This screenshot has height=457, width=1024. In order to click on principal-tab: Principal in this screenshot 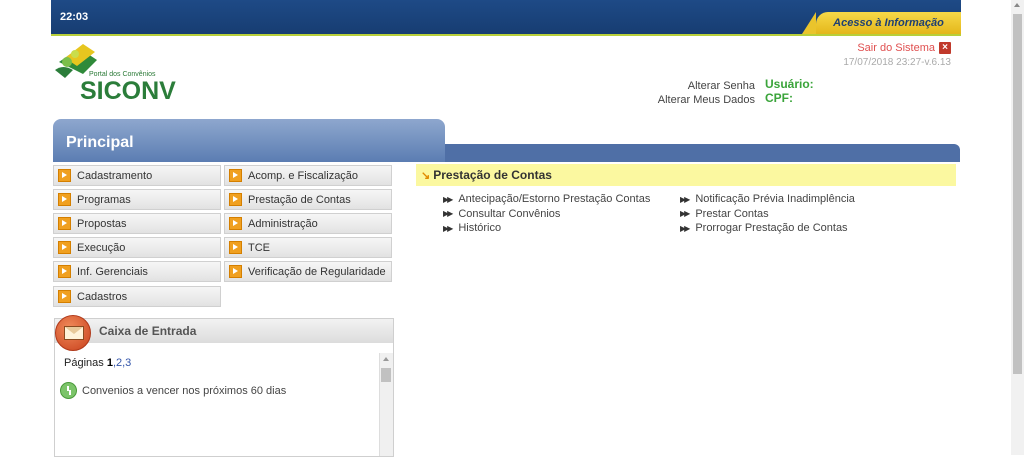, I will do `click(249, 140)`.